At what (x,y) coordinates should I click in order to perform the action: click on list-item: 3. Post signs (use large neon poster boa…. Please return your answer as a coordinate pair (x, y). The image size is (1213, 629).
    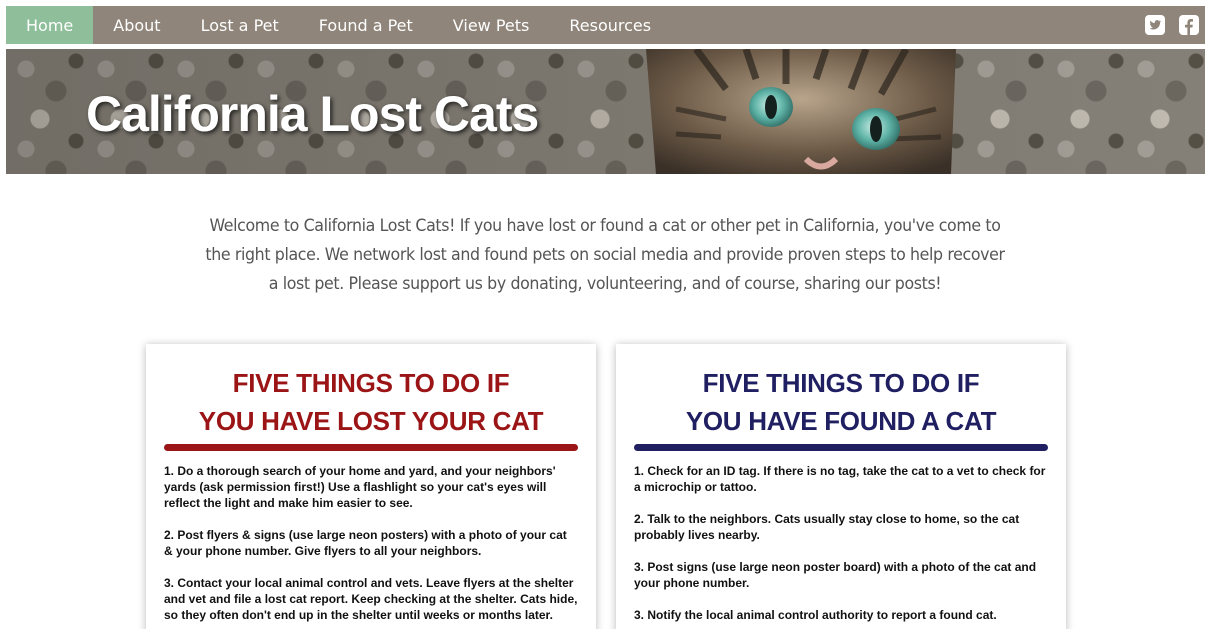
    Looking at the image, I should click on (835, 575).